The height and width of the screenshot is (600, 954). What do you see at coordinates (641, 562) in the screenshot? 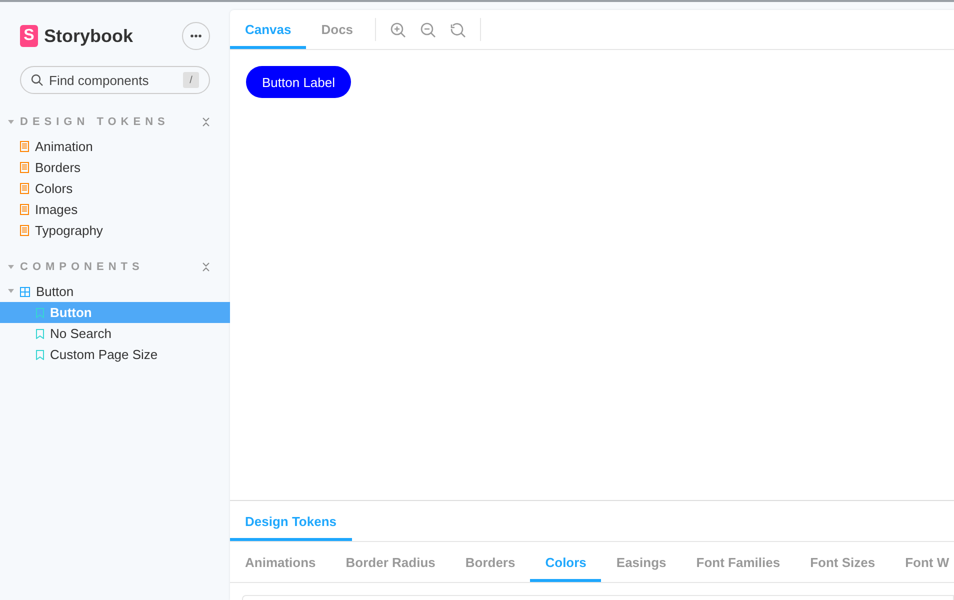
I see `tab: Easings` at bounding box center [641, 562].